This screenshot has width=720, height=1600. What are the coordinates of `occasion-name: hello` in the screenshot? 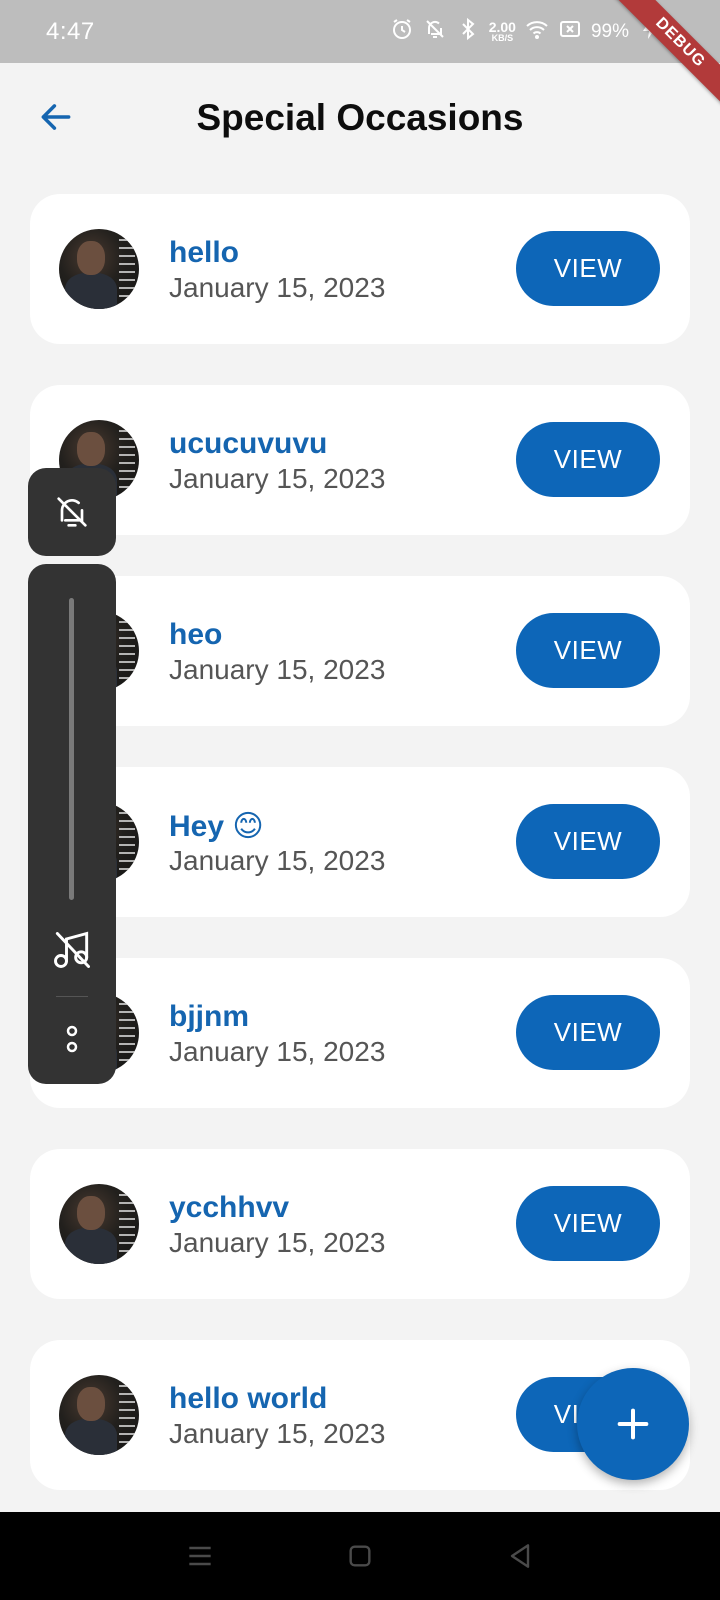 It's located at (204, 252).